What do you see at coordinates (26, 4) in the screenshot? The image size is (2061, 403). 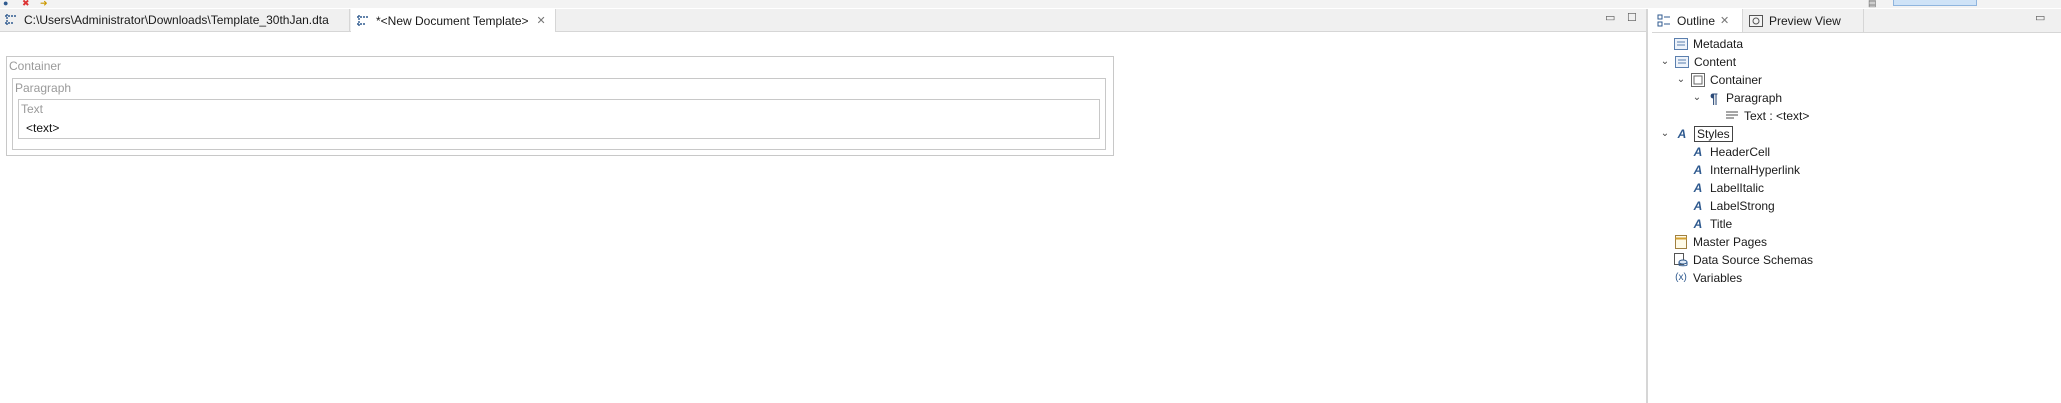 I see `error-icon: ✖` at bounding box center [26, 4].